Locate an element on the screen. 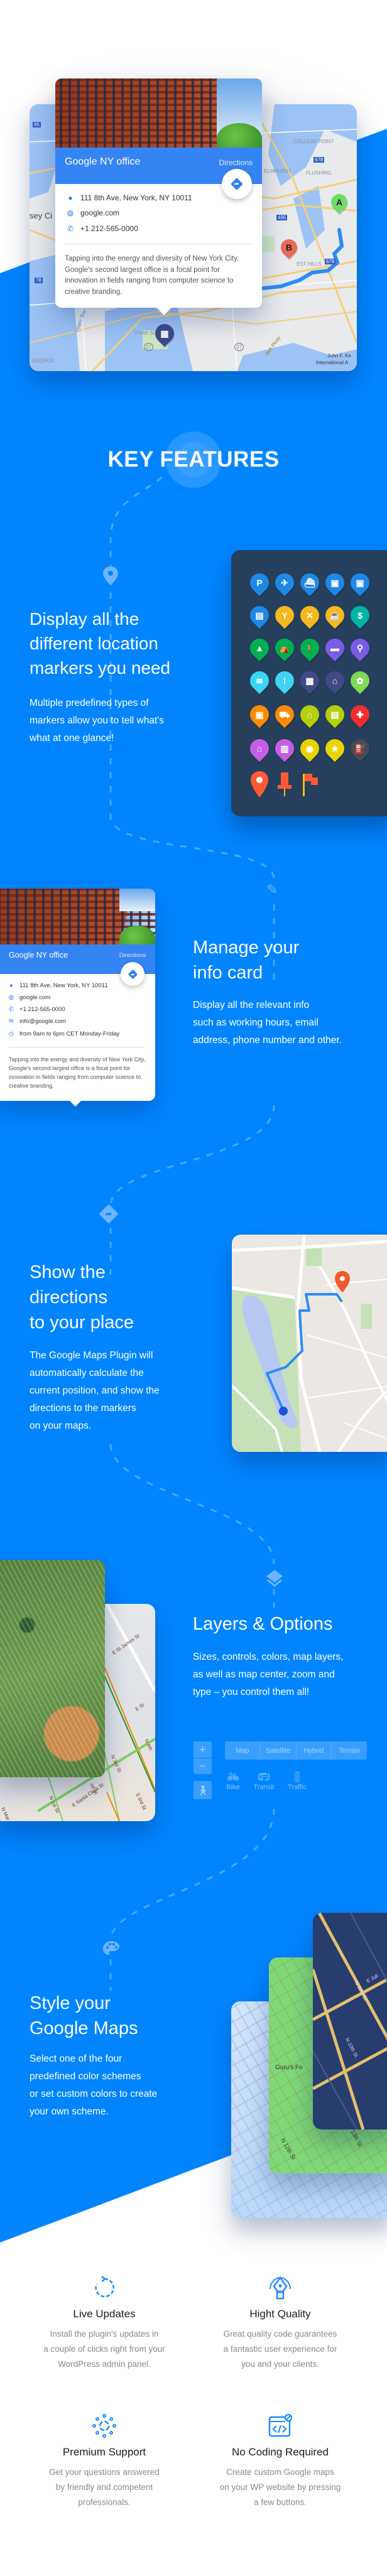 The image size is (387, 2576). marker-bus: ▤ is located at coordinates (259, 615).